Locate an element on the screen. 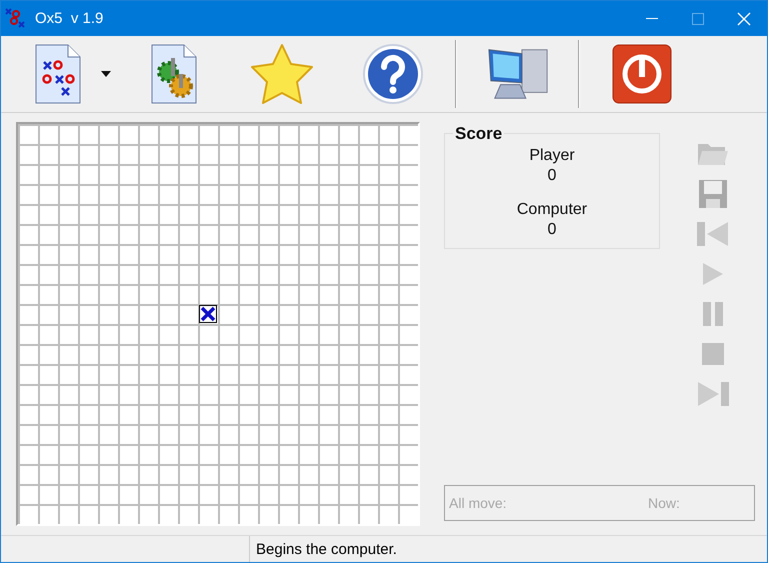 The height and width of the screenshot is (563, 768). app-icon is located at coordinates (16, 19).